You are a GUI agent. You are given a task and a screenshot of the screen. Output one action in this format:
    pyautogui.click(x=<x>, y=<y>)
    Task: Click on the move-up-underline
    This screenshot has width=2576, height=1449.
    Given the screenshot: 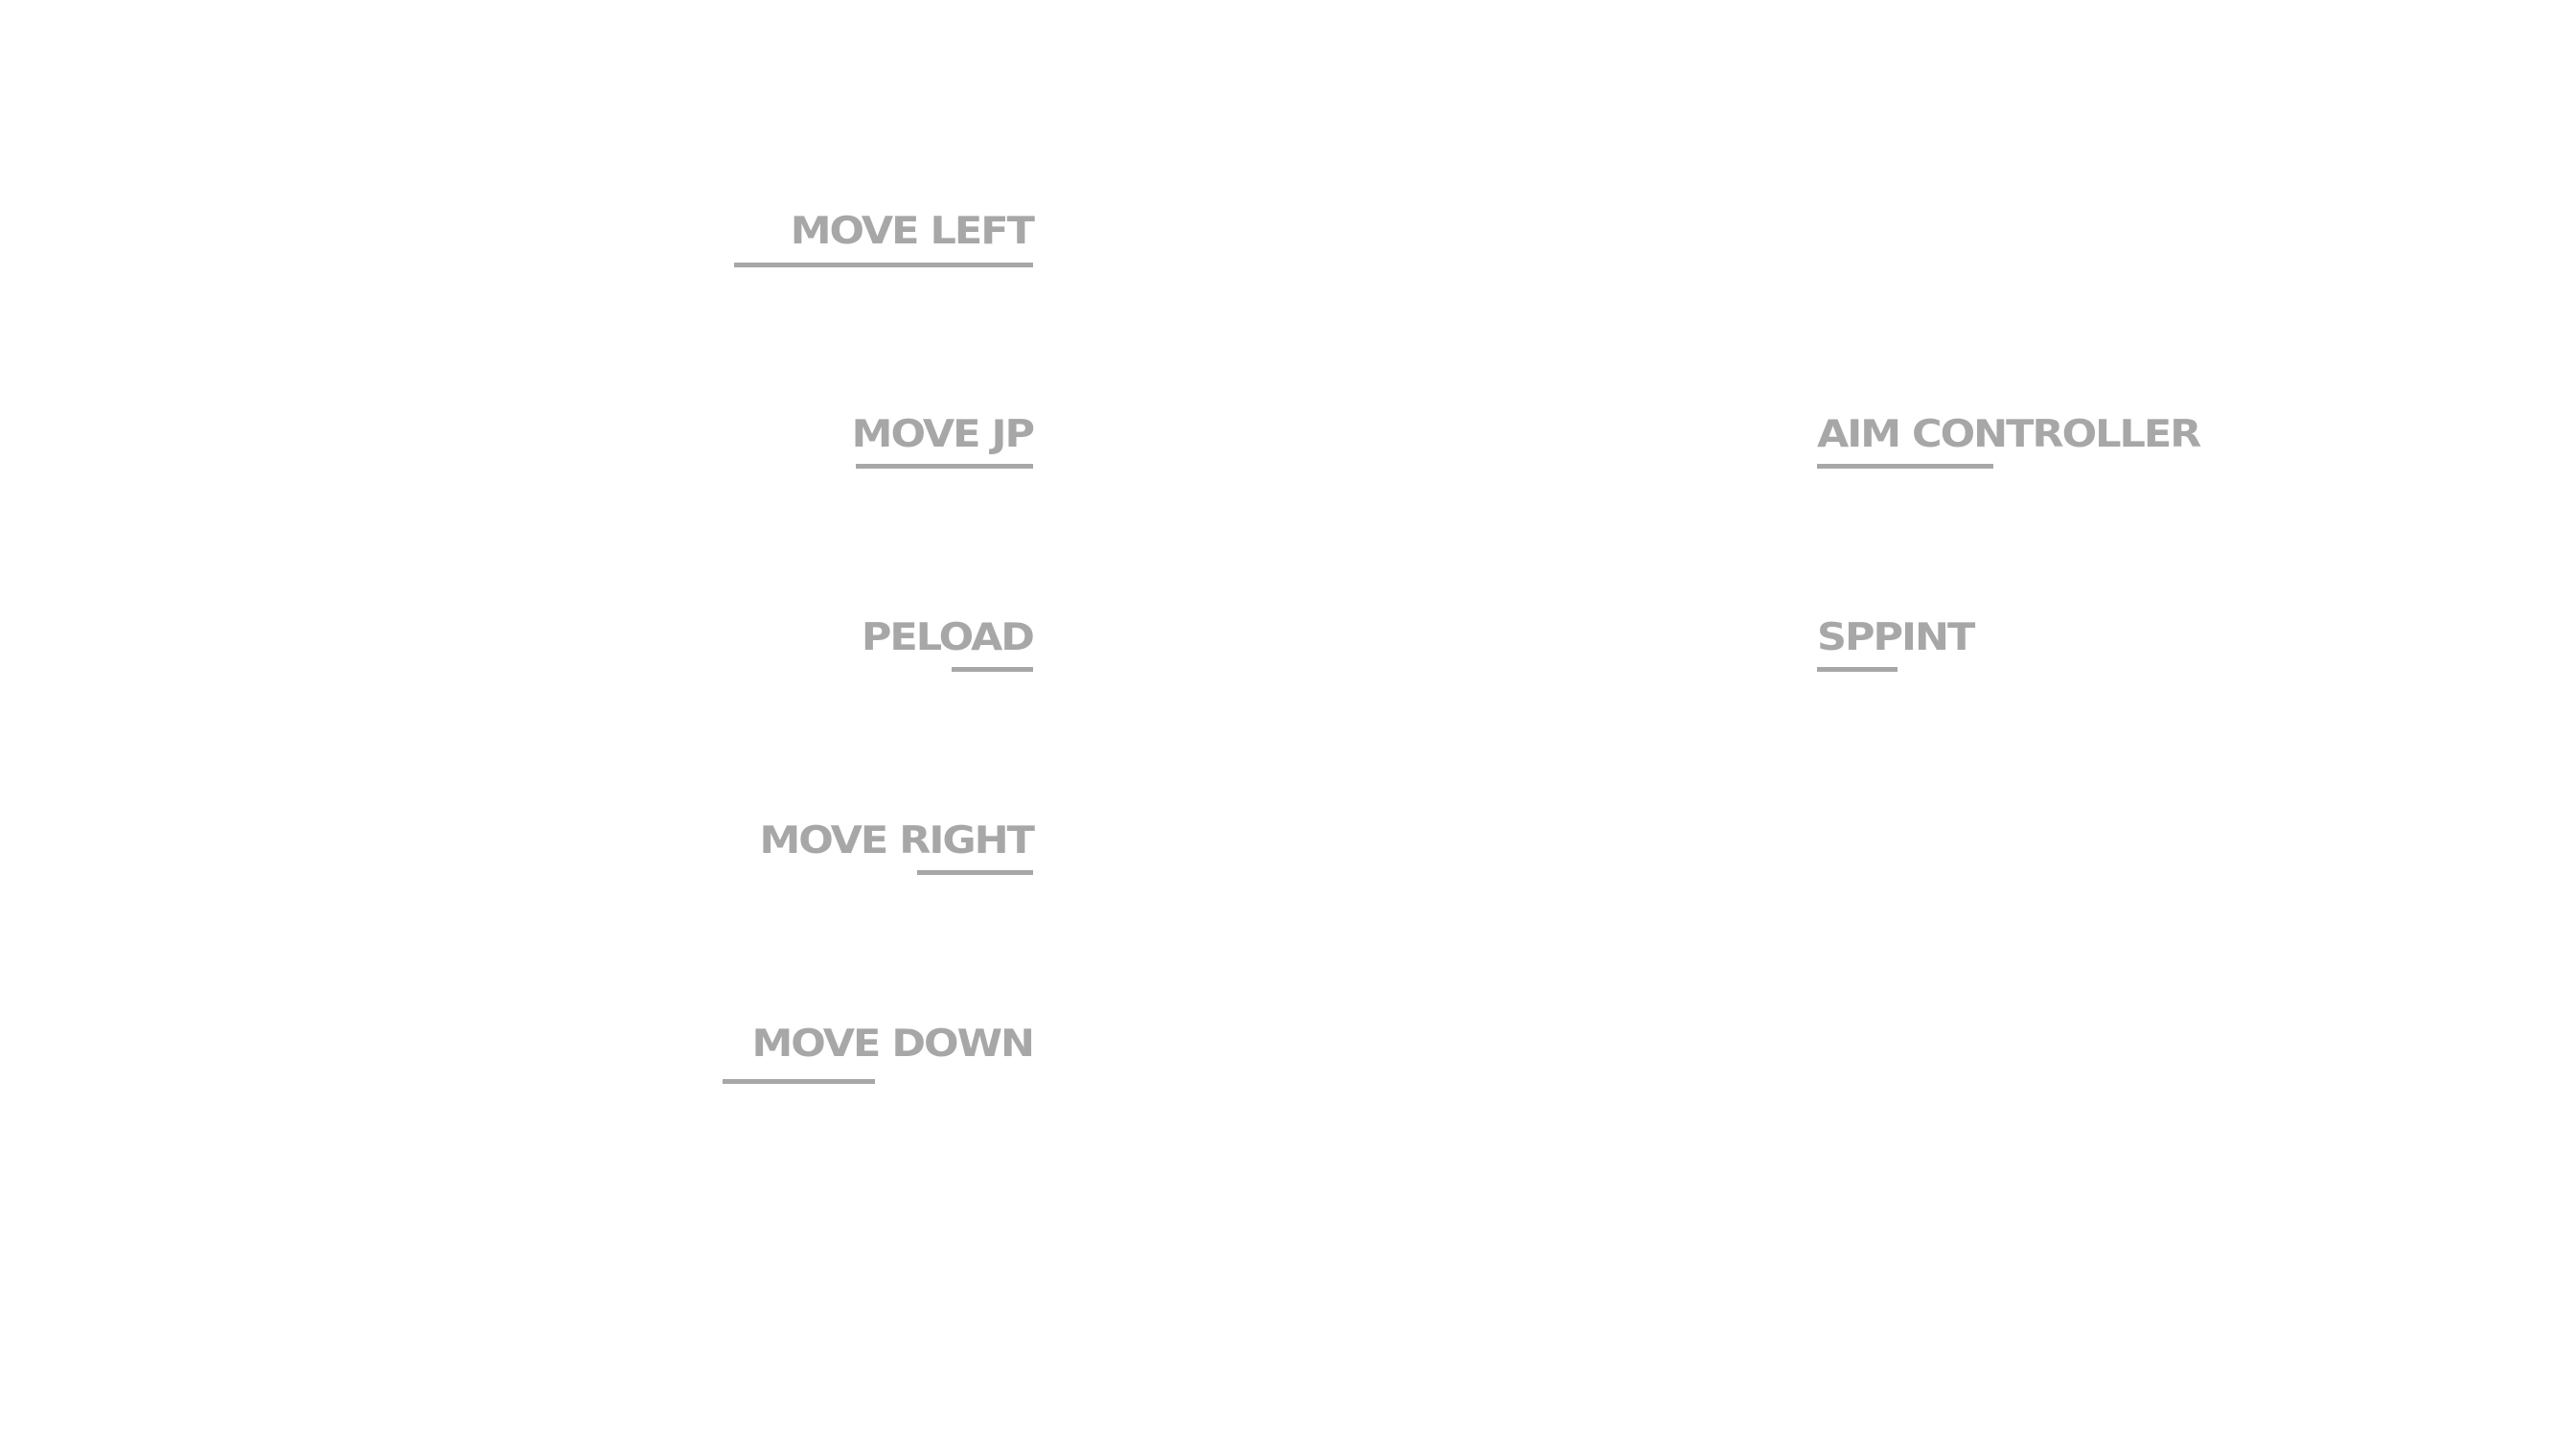 What is the action you would take?
    pyautogui.click(x=945, y=467)
    